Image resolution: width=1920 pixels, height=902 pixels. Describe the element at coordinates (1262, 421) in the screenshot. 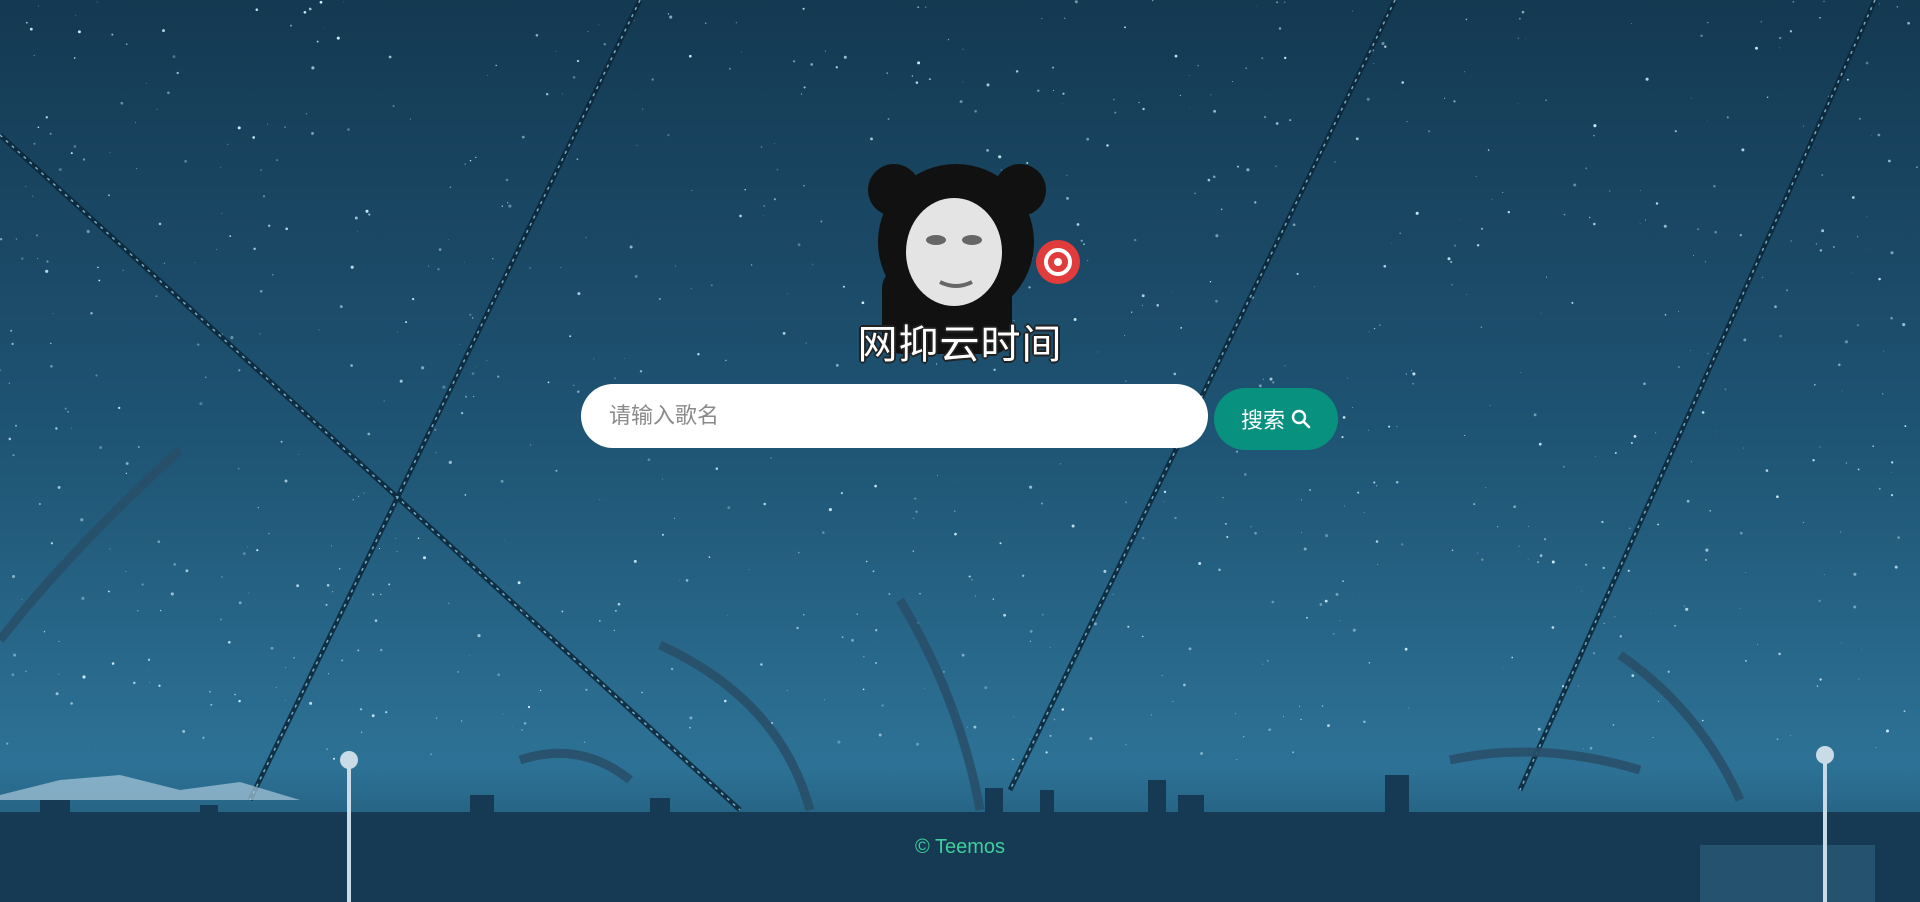

I see `search-button-label: 搜索` at that location.